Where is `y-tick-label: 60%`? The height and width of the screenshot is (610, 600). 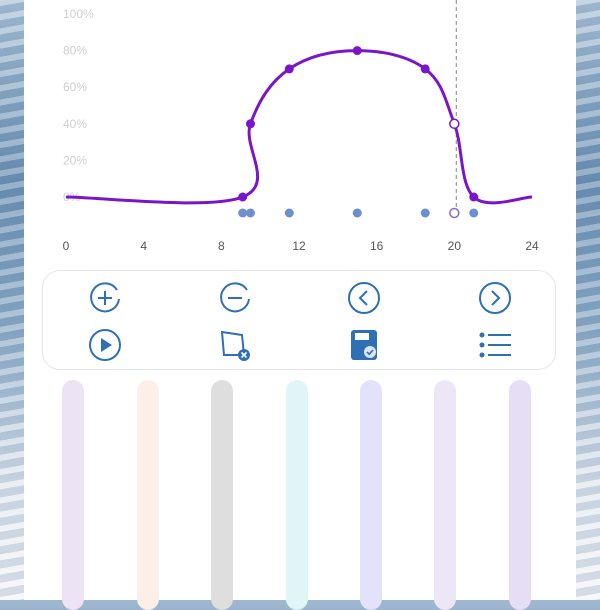 y-tick-label: 60% is located at coordinates (75, 87).